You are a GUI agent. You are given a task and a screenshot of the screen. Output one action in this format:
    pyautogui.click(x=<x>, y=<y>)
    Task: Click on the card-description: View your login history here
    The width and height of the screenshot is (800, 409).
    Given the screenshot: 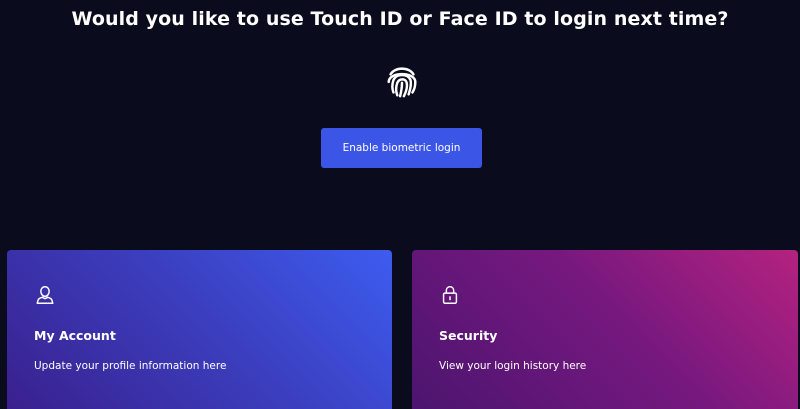 What is the action you would take?
    pyautogui.click(x=513, y=366)
    